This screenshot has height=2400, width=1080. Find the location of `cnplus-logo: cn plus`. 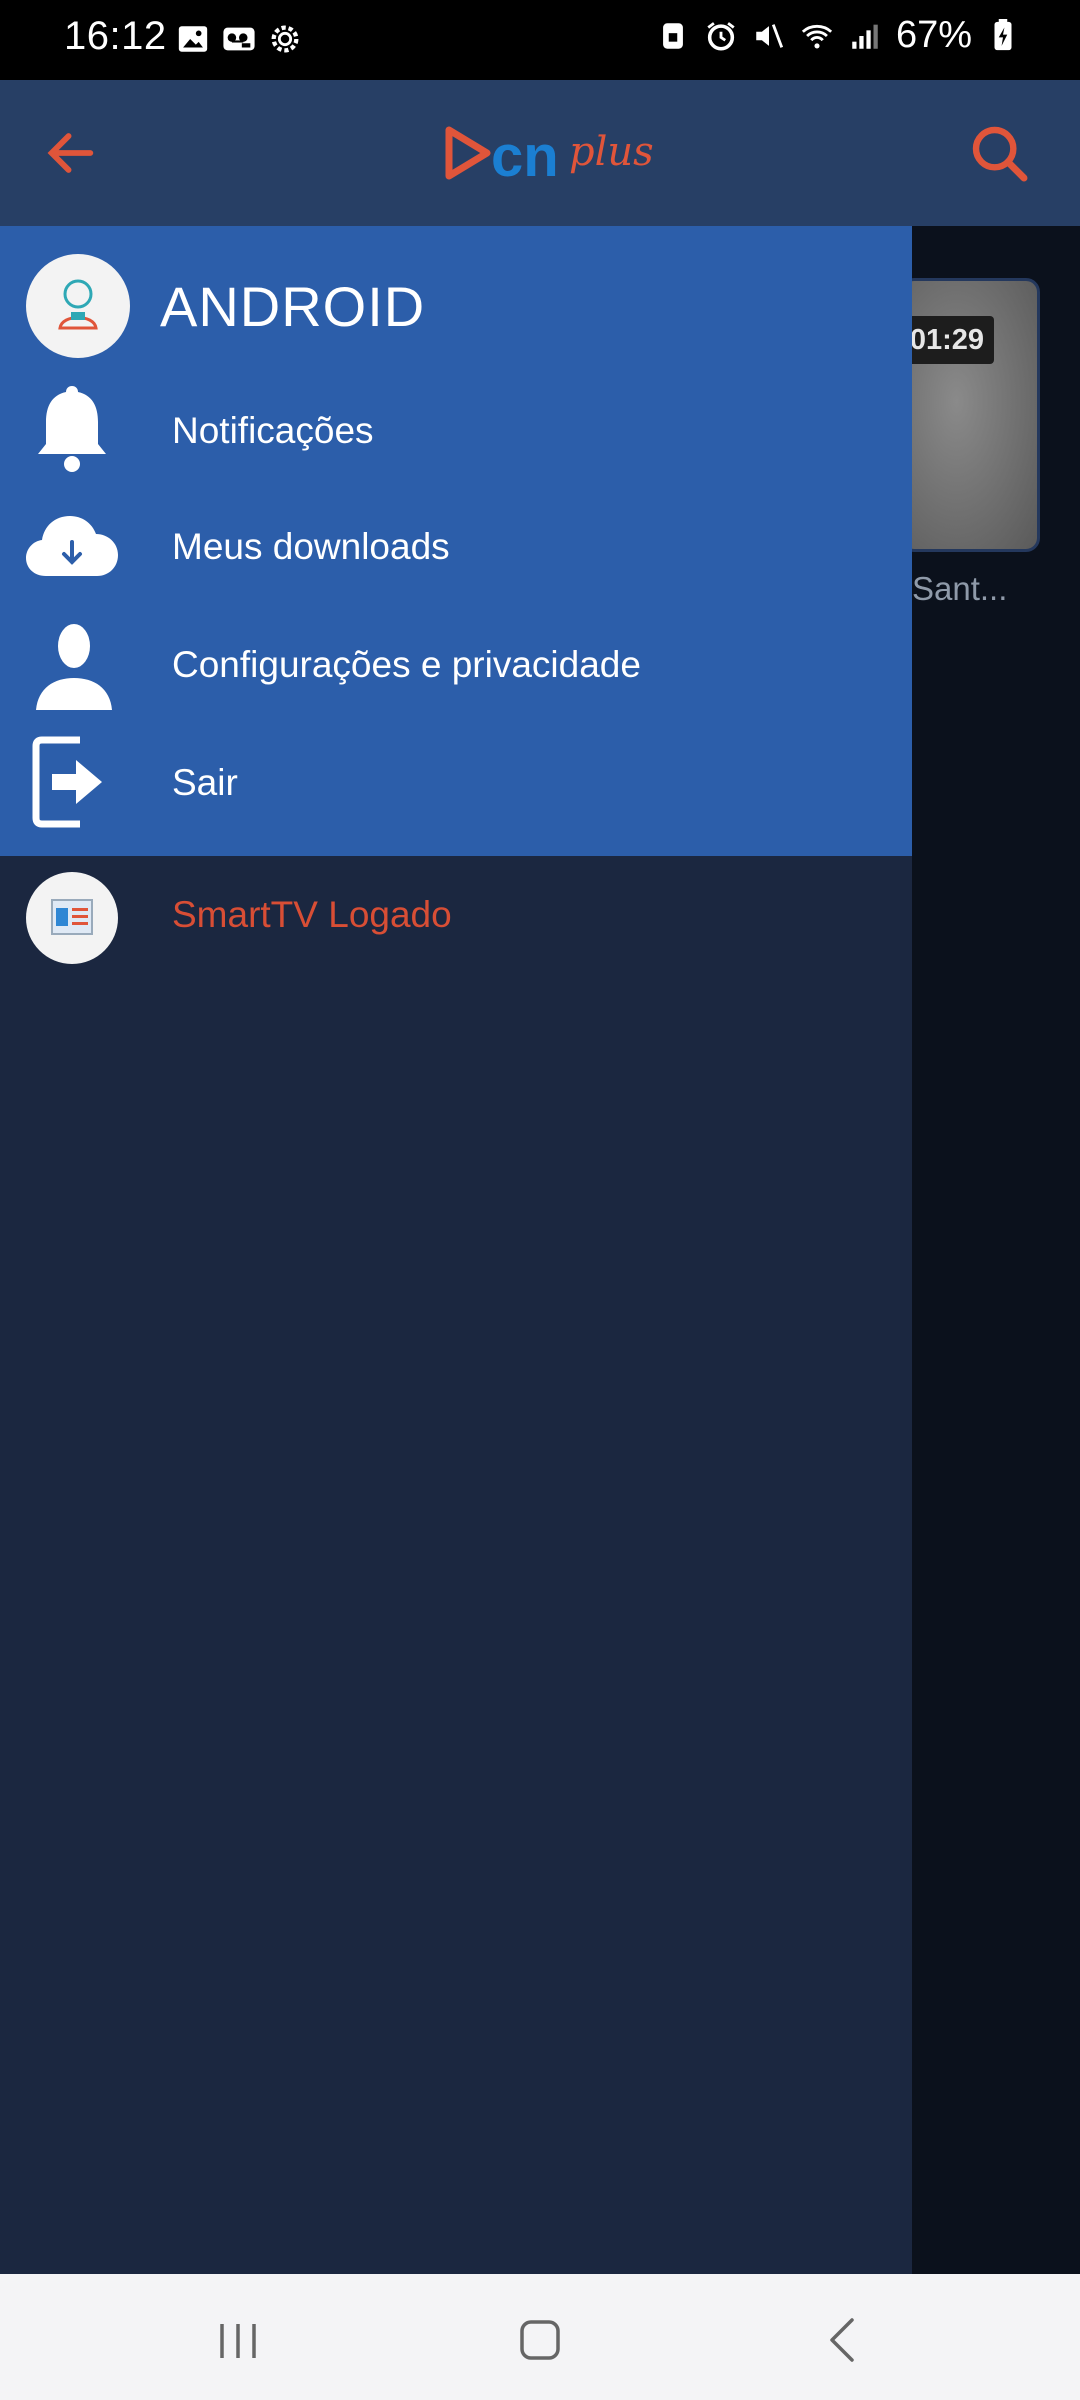

cnplus-logo: cn plus is located at coordinates (549, 156).